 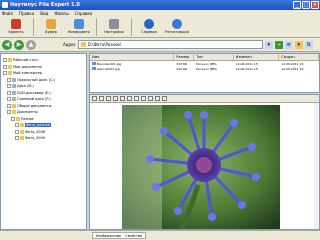 I want to click on tree-item-label: Фото_разное, so click(x=38, y=125).